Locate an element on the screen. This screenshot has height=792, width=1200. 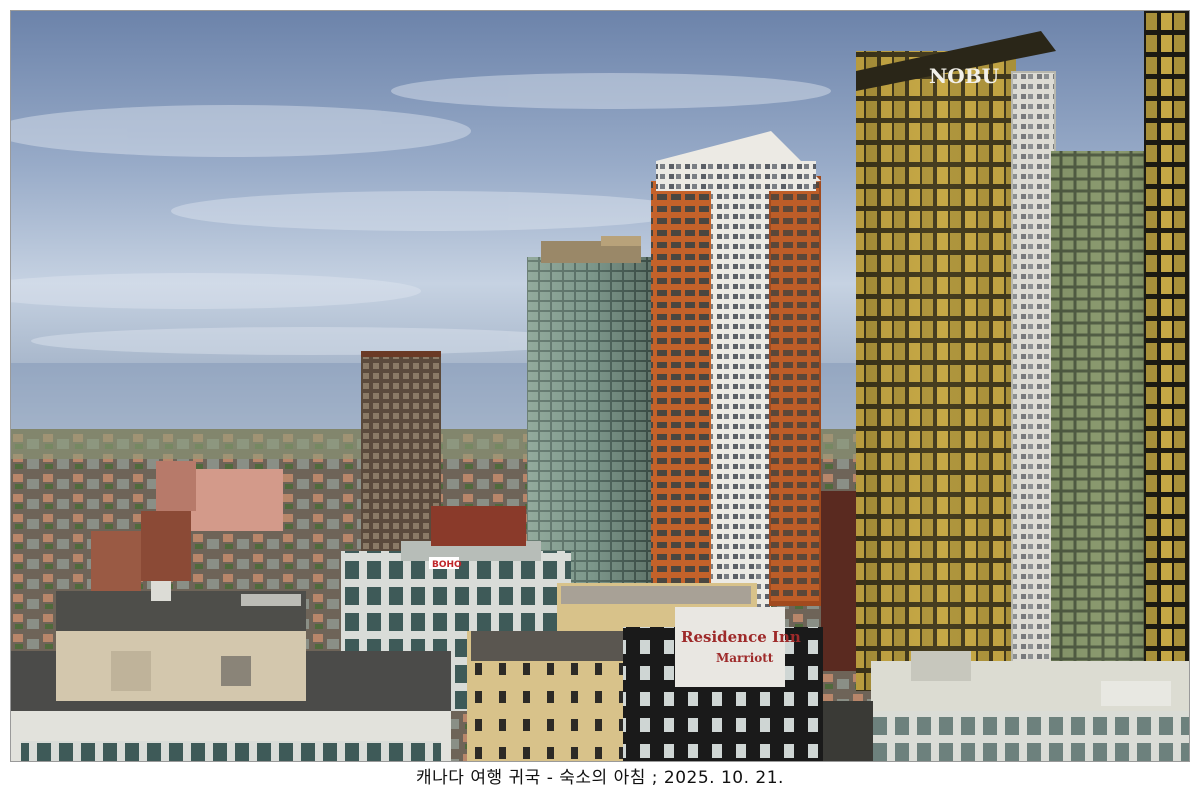
pink-building is located at coordinates (233, 500).